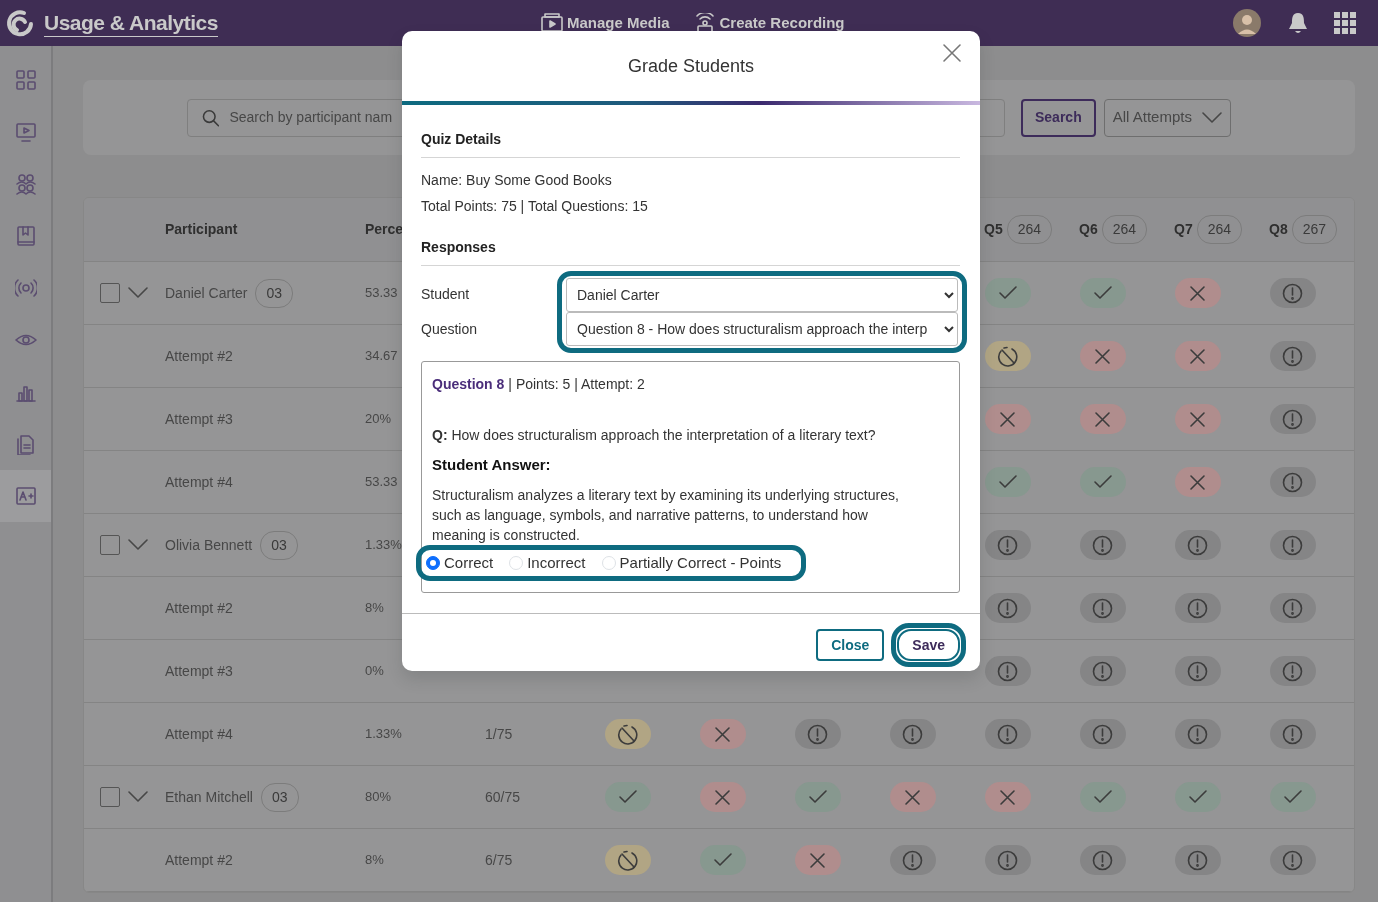  I want to click on save-button: Save, so click(928, 645).